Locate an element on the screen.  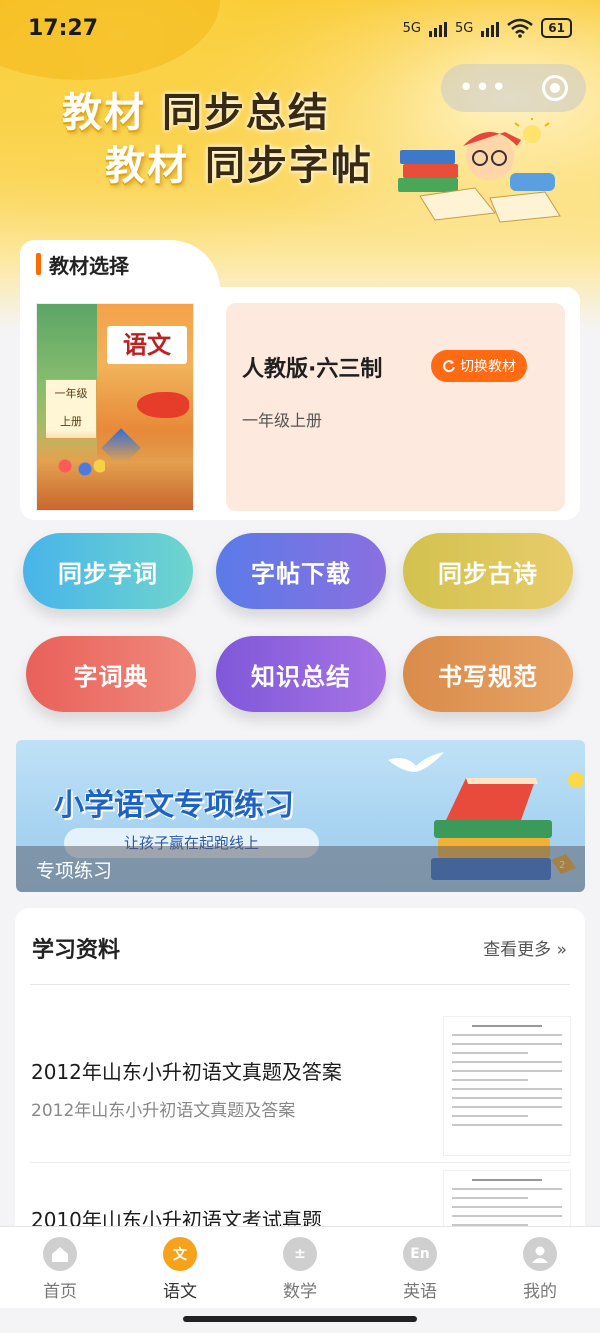
knowledge-summary-button: 知识总结 is located at coordinates (301, 674).